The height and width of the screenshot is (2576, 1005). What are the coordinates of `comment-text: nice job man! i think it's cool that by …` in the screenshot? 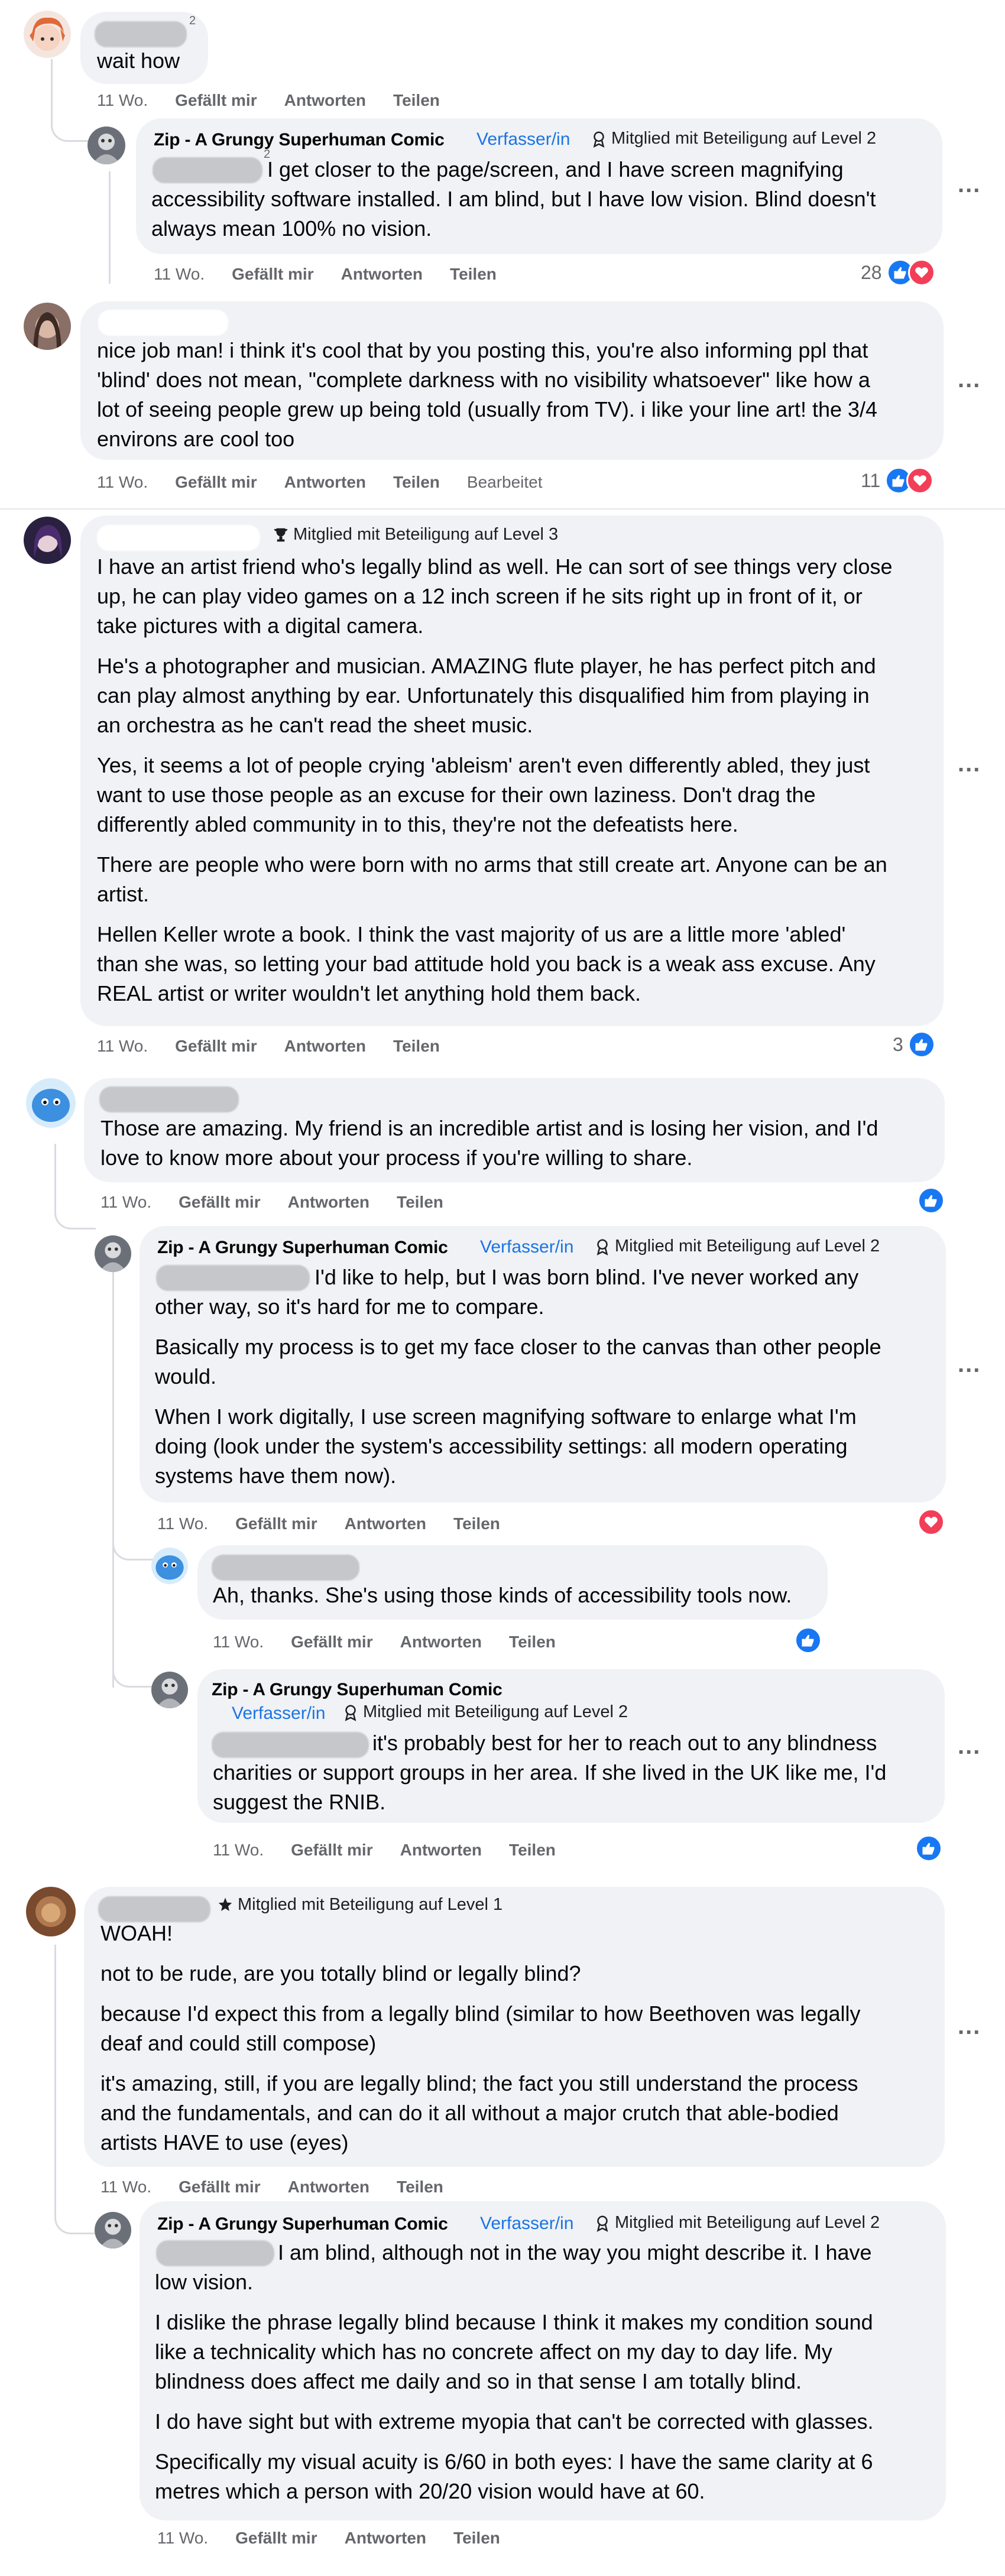 It's located at (487, 394).